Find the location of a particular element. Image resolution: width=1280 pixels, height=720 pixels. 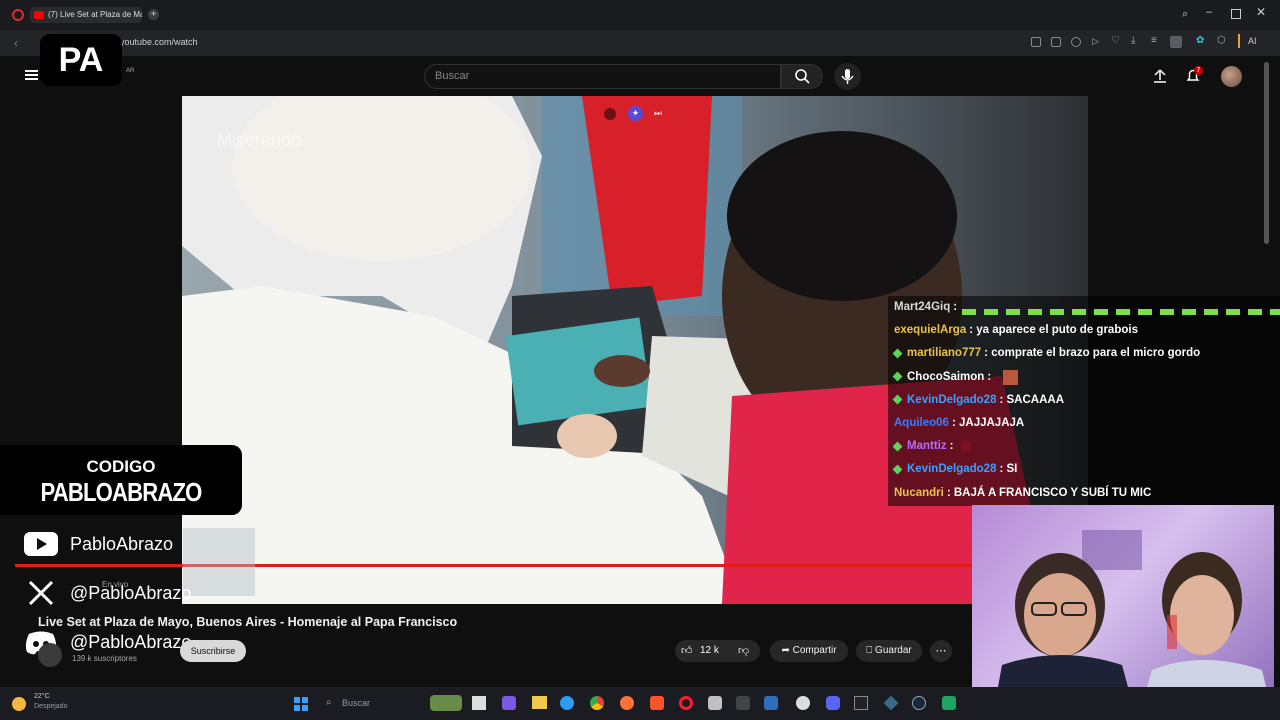

emote-strip is located at coordinates (1121, 312).